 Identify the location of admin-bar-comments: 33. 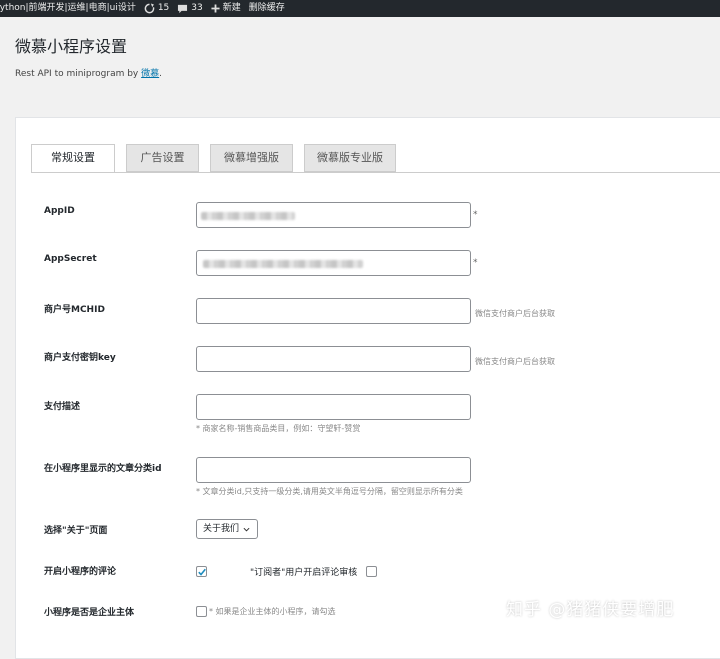
(190, 8).